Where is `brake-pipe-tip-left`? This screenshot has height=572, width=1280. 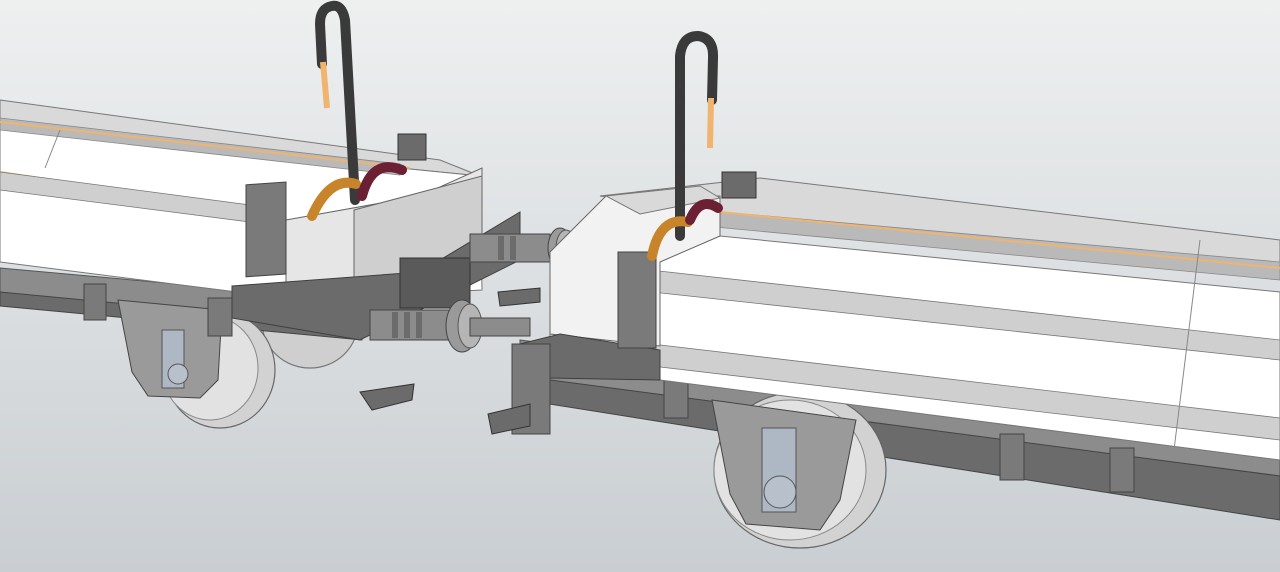 brake-pipe-tip-left is located at coordinates (325, 85).